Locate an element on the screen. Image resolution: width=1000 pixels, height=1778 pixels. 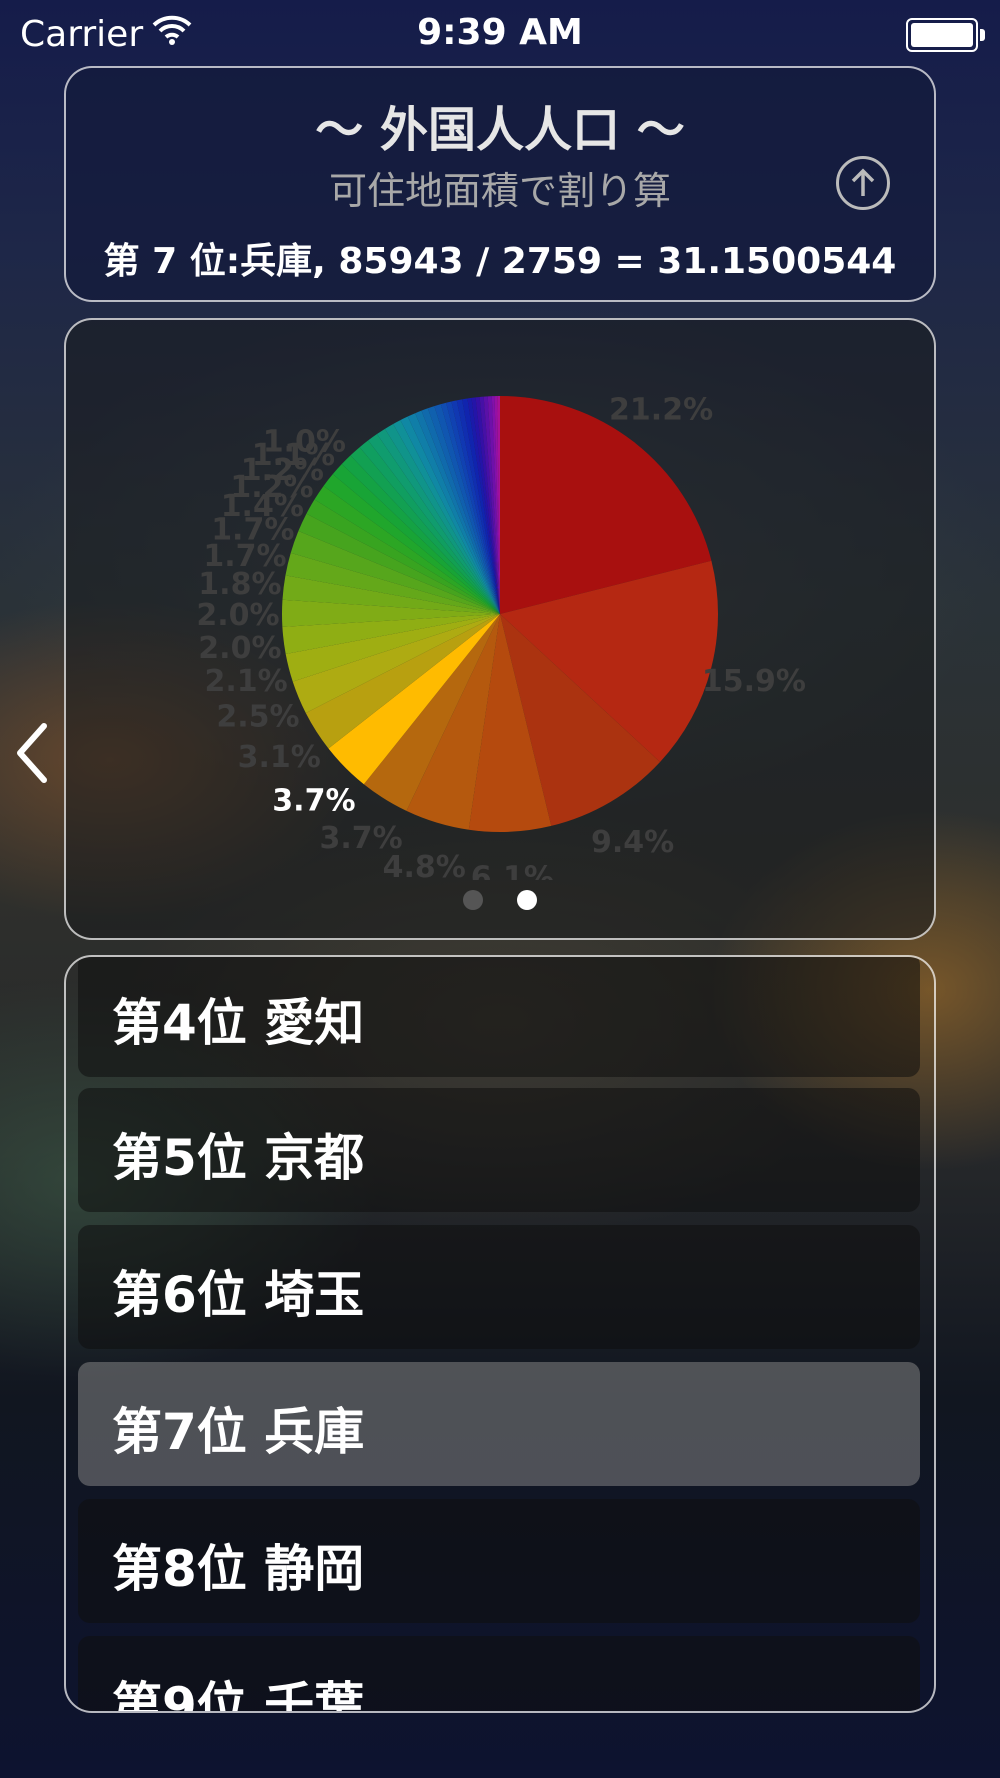
status-time: 9:39 AM is located at coordinates (500, 32).